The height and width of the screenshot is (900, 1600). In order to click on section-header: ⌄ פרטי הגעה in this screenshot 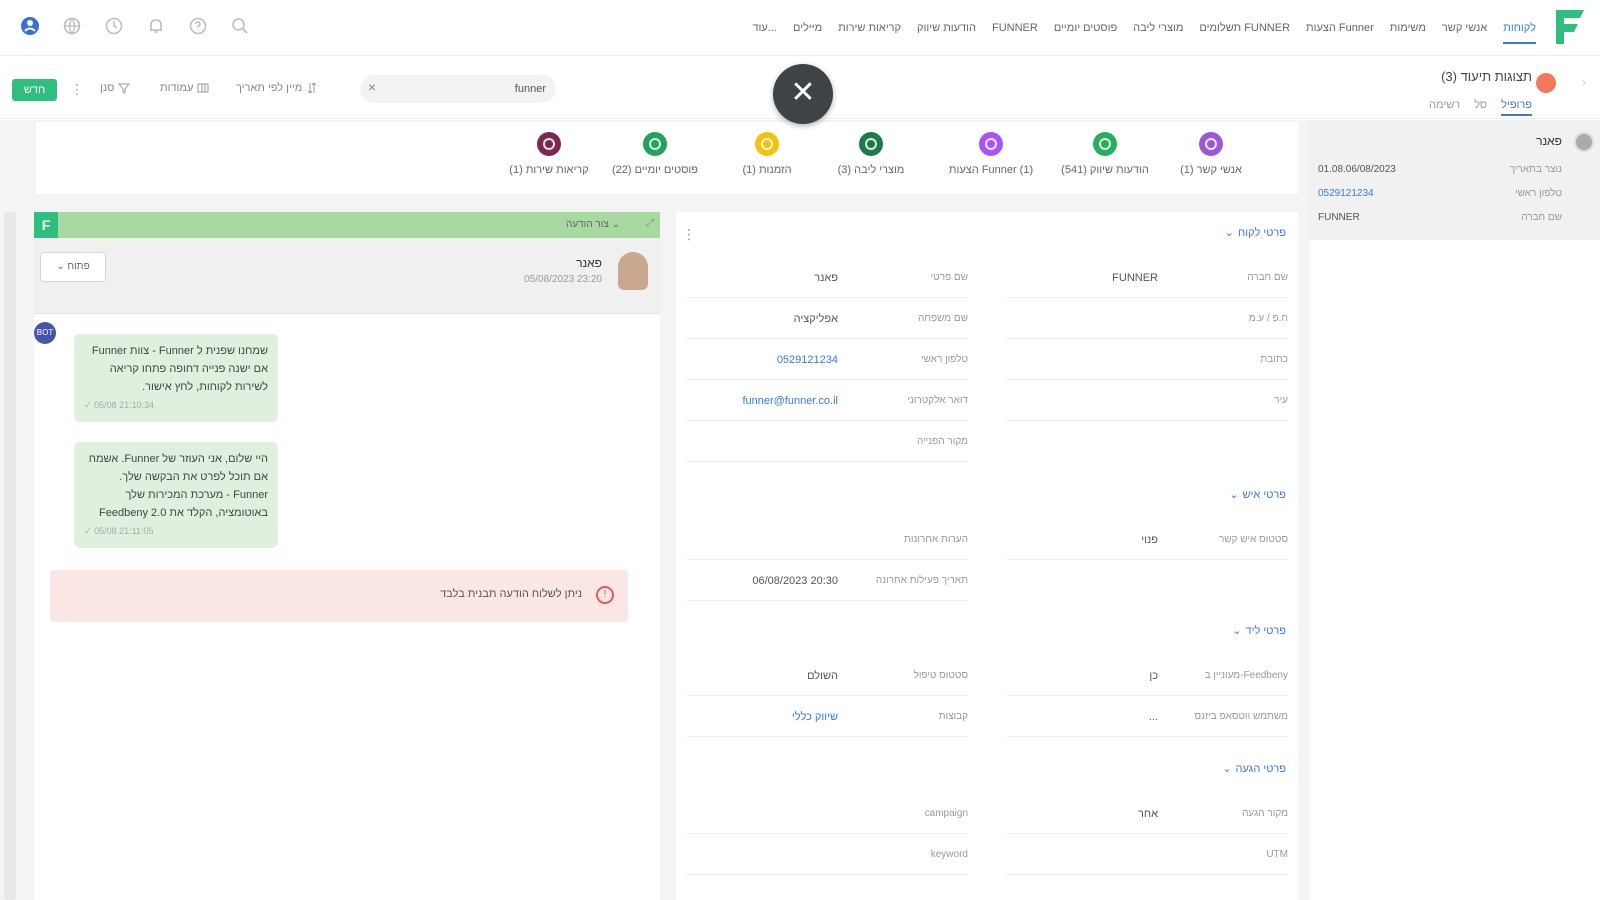, I will do `click(1254, 769)`.